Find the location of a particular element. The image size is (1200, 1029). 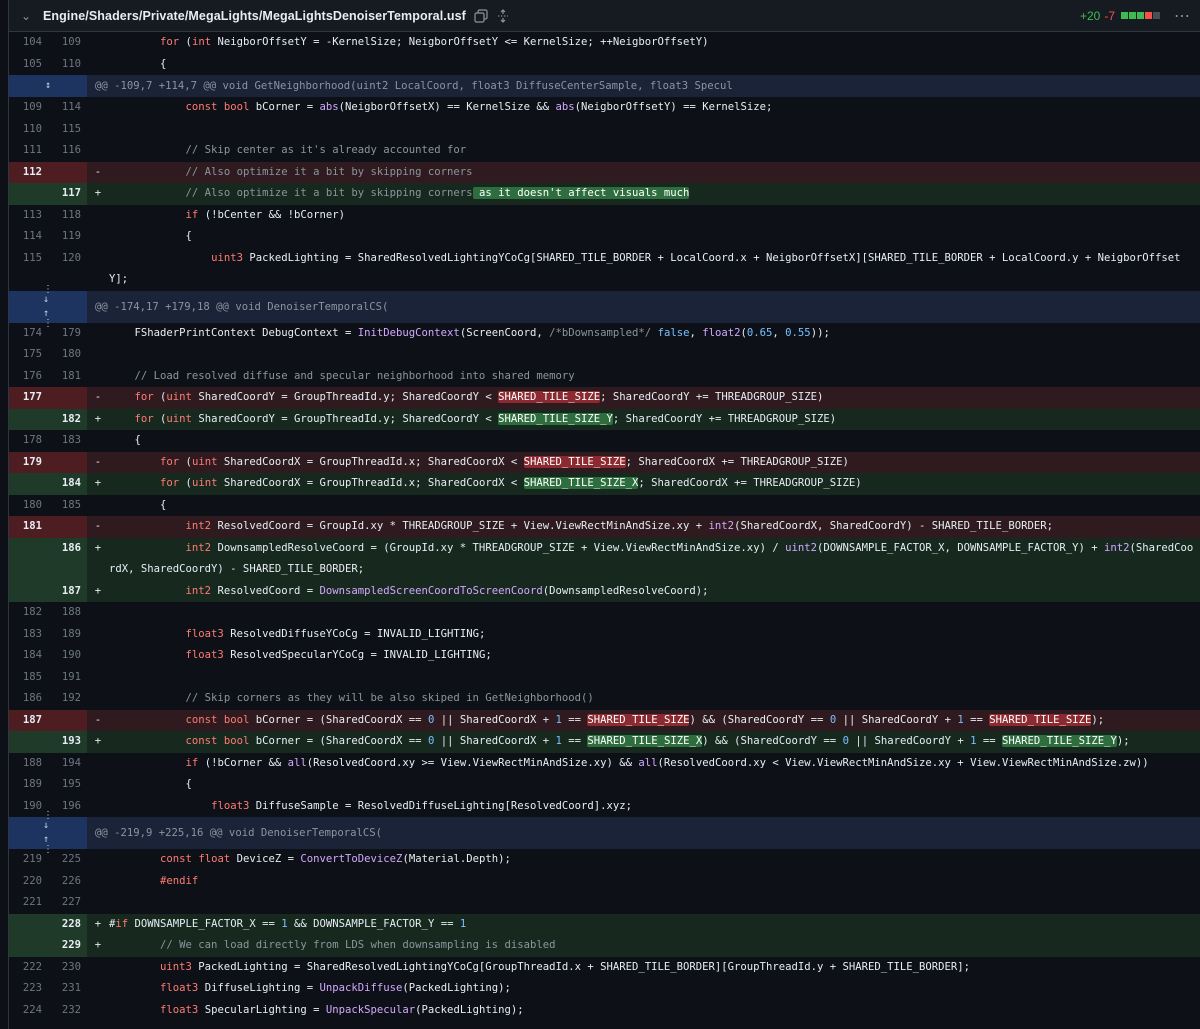

old-line-number: 188 is located at coordinates (28, 764).